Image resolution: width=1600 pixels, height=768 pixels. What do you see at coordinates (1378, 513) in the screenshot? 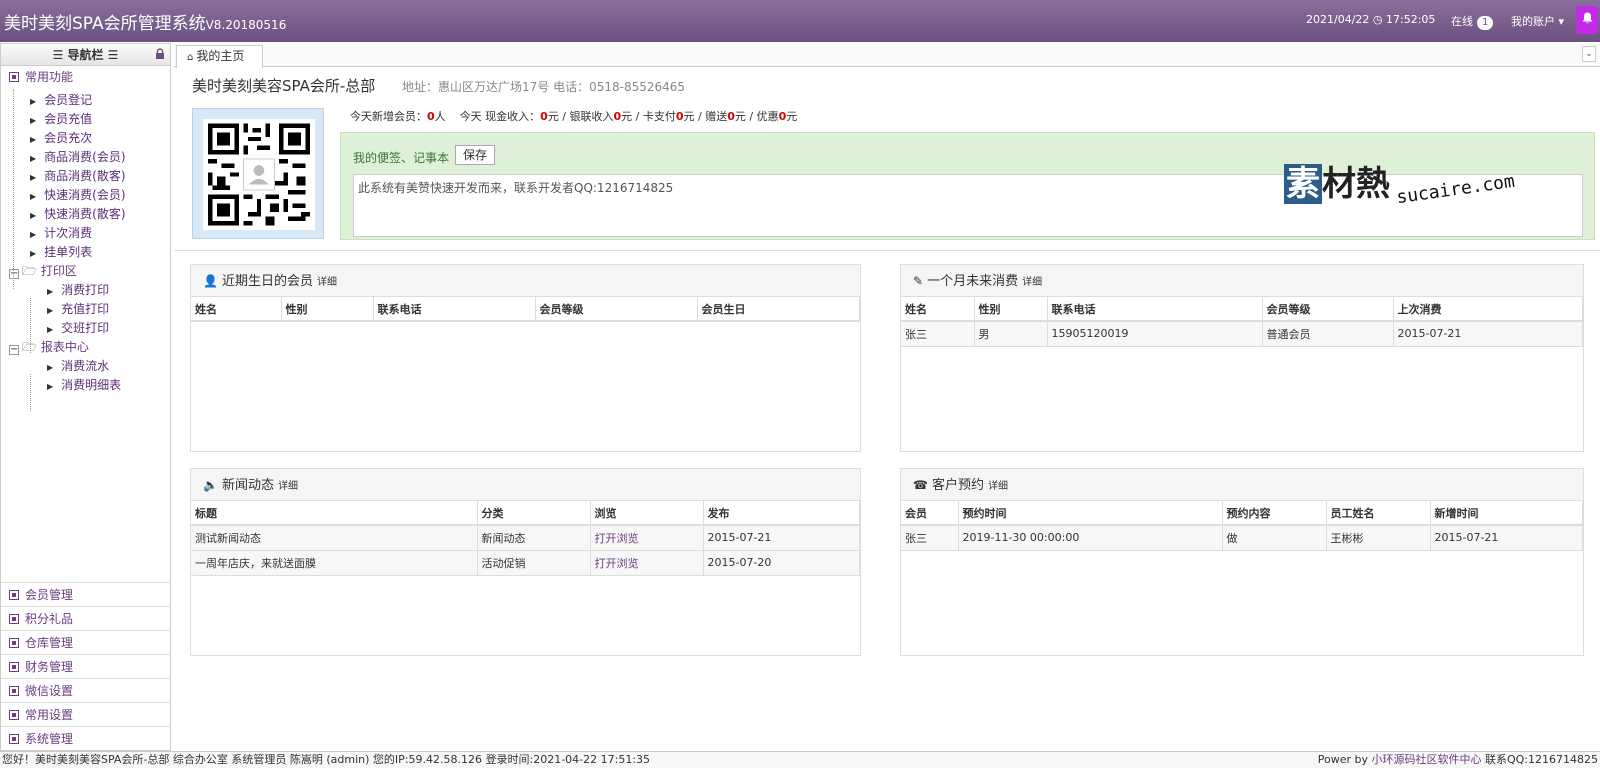
I see `column-header: 员工姓名` at bounding box center [1378, 513].